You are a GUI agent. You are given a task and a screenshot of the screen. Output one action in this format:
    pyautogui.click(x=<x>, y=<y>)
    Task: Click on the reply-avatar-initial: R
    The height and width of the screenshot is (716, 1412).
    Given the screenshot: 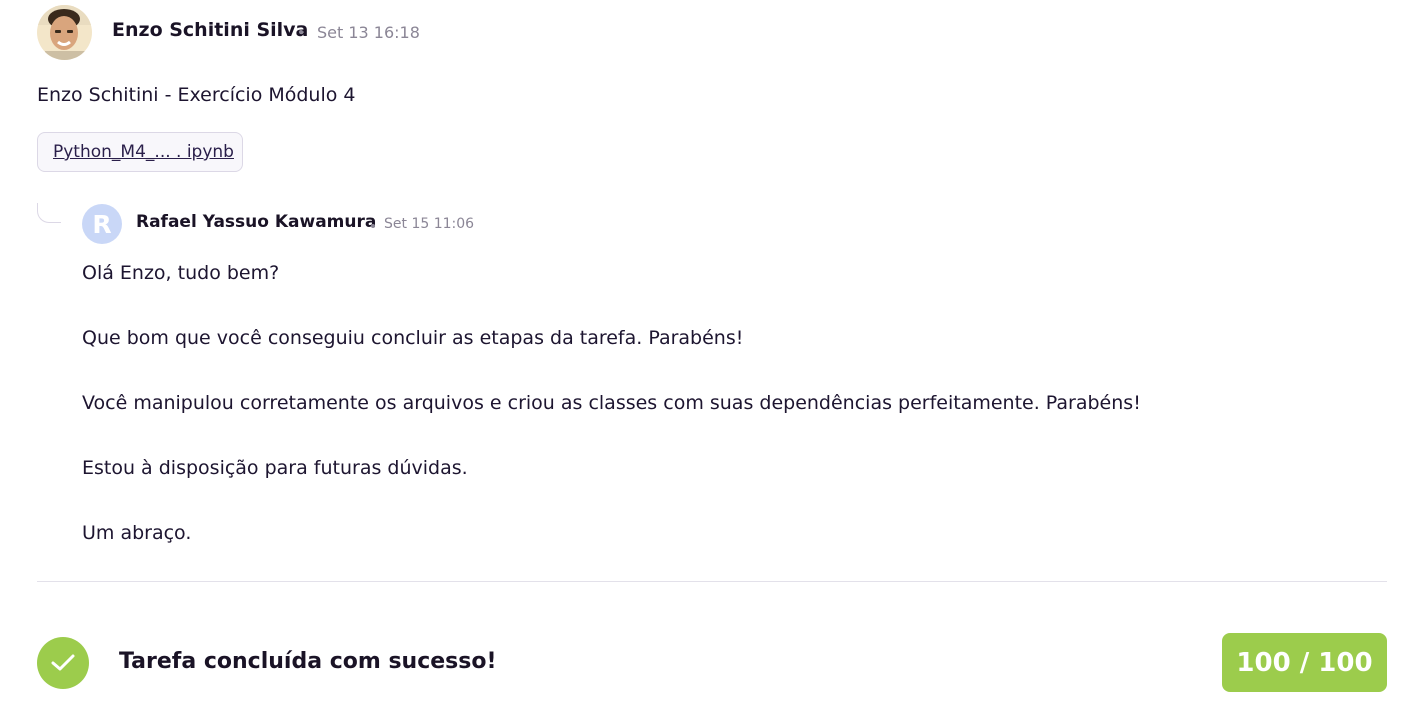 What is the action you would take?
    pyautogui.click(x=102, y=224)
    